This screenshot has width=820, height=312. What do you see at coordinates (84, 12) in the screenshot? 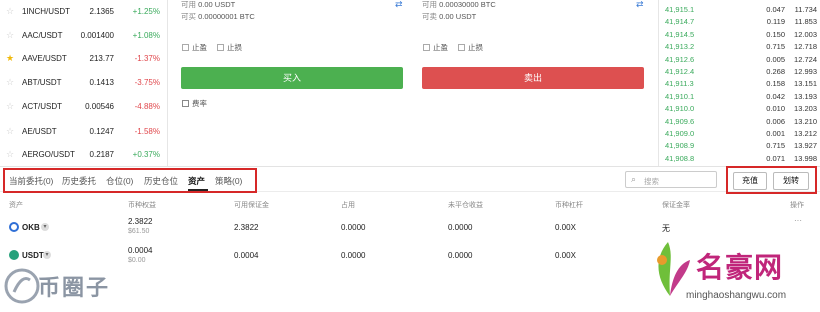
I see `market-row: ☆ 1INCH/USDT 2.1365 +1.25%` at bounding box center [84, 12].